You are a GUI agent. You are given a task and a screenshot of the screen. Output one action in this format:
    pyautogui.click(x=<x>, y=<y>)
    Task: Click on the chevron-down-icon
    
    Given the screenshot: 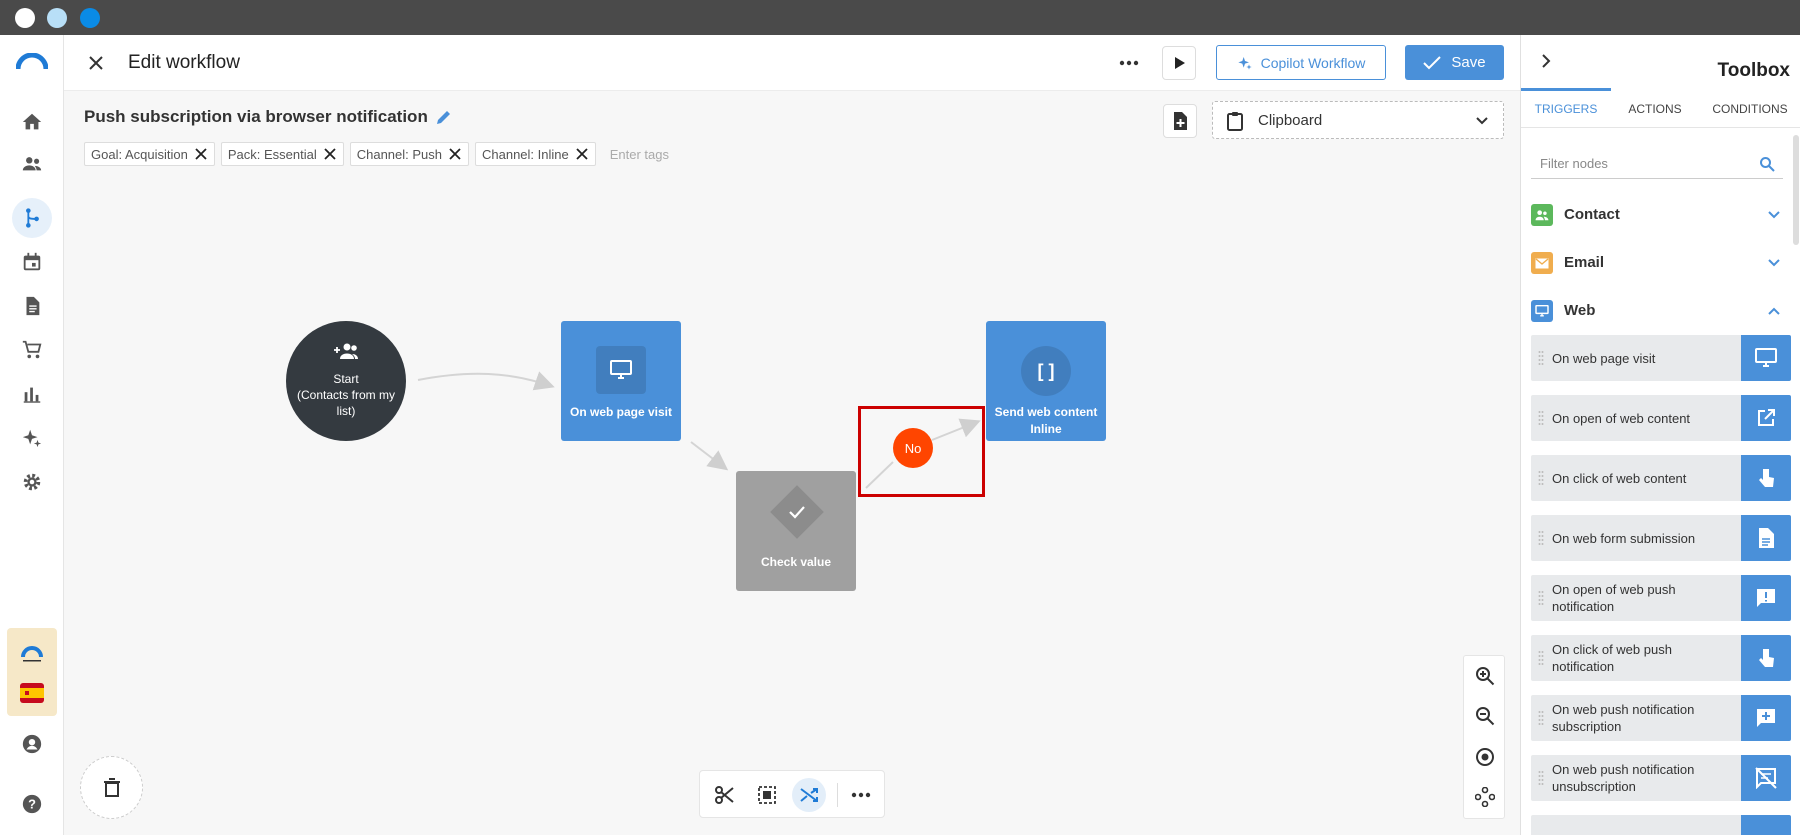 What is the action you would take?
    pyautogui.click(x=1482, y=121)
    